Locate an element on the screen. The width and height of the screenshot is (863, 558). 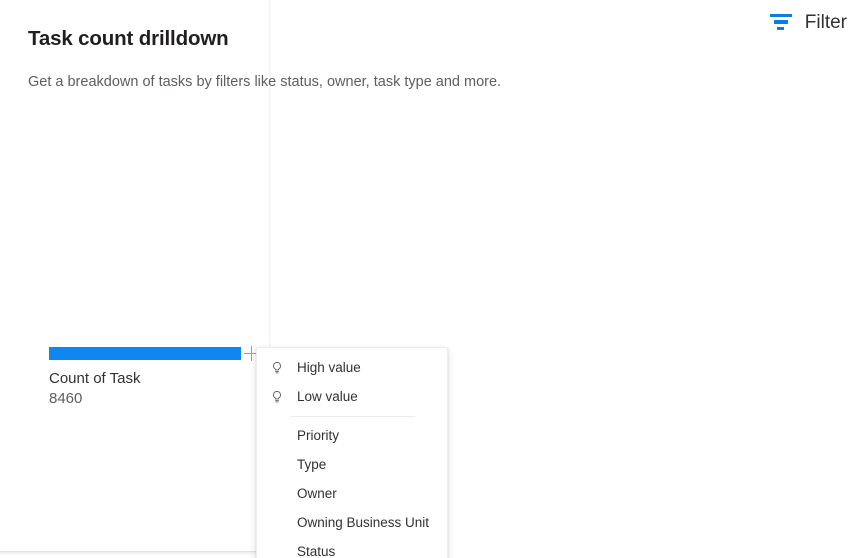
bar-label: Count of Task is located at coordinates (95, 378).